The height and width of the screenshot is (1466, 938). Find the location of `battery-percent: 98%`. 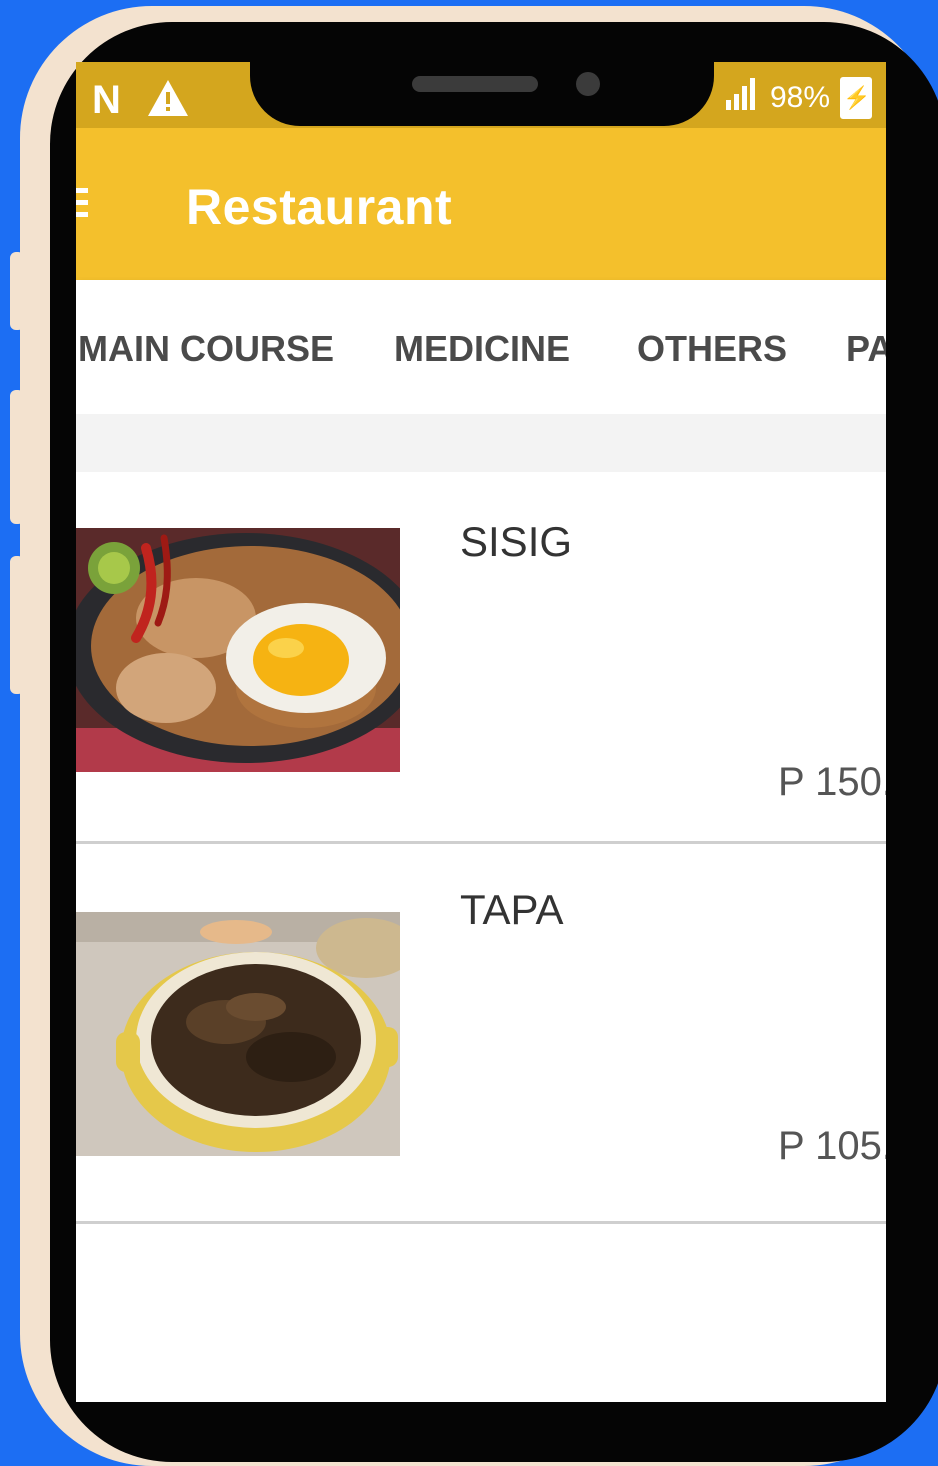

battery-percent: 98% is located at coordinates (799, 97).